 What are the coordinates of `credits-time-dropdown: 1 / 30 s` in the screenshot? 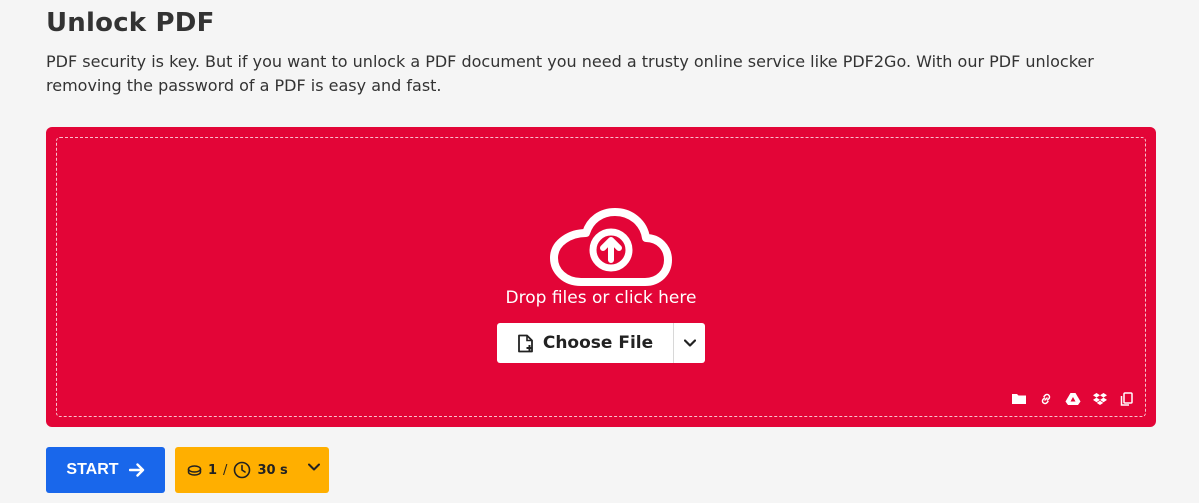 It's located at (252, 470).